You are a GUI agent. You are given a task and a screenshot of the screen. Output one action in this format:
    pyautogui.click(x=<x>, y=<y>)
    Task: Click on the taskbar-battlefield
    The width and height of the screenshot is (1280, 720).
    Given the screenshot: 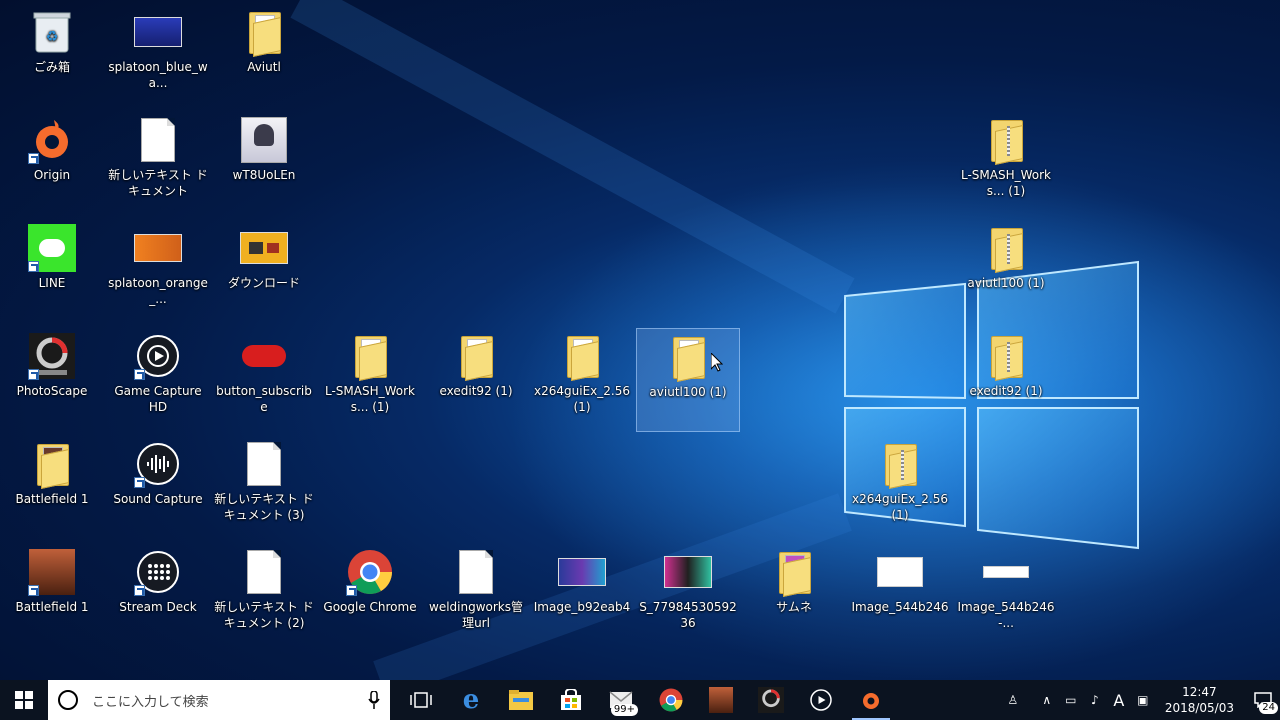 What is the action you would take?
    pyautogui.click(x=721, y=700)
    